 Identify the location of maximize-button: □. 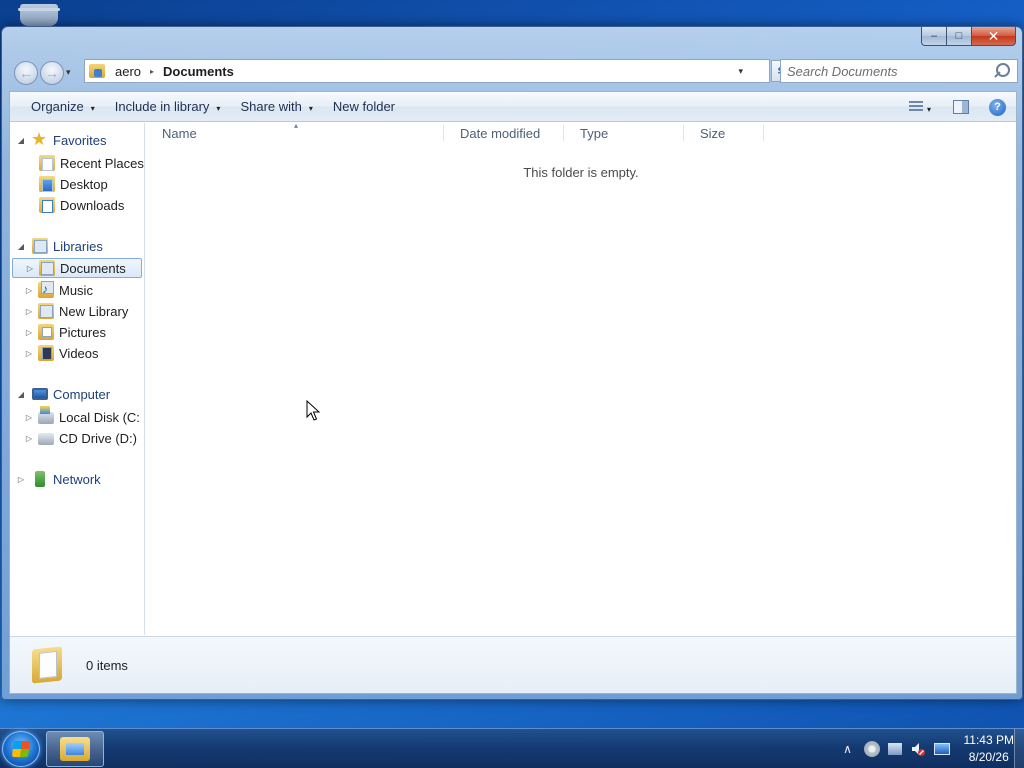
(959, 36).